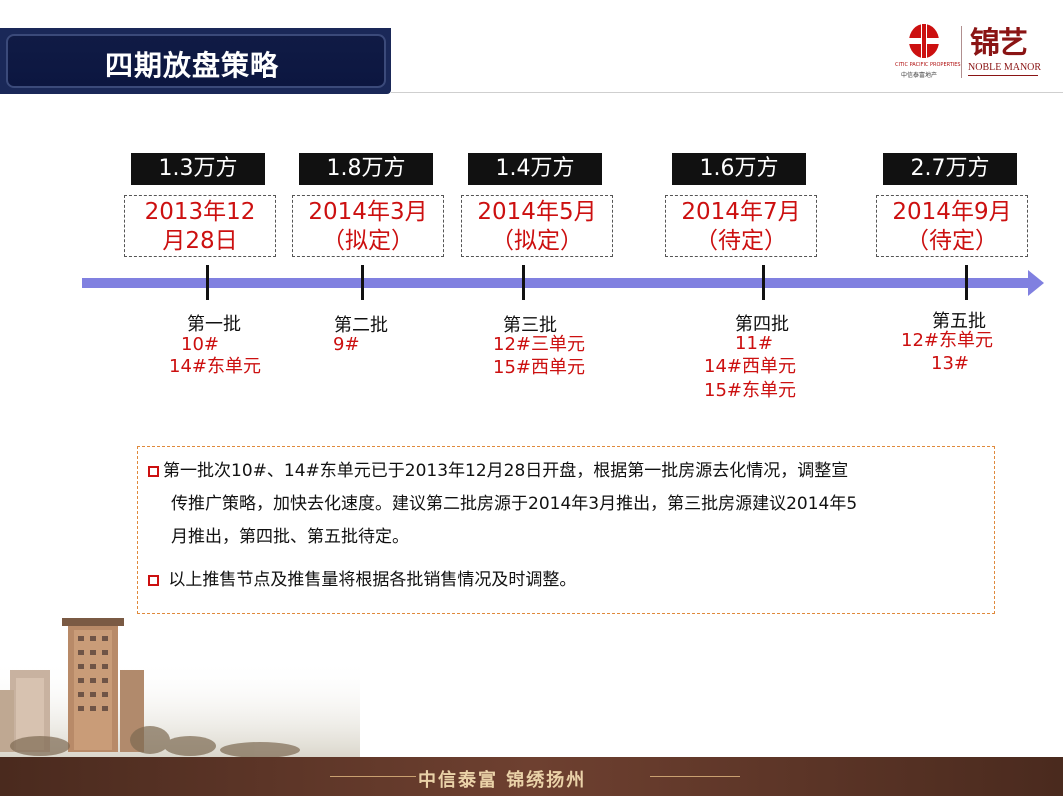  Describe the element at coordinates (950, 169) in the screenshot. I see `batch-5-volume: 2.7万方` at that location.